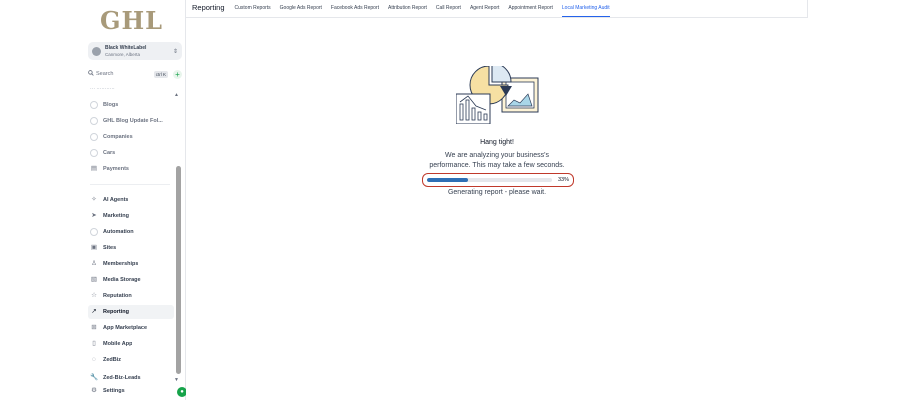 This screenshot has width=900, height=400. What do you see at coordinates (126, 47) in the screenshot?
I see `account-name: Black WhiteLabel` at bounding box center [126, 47].